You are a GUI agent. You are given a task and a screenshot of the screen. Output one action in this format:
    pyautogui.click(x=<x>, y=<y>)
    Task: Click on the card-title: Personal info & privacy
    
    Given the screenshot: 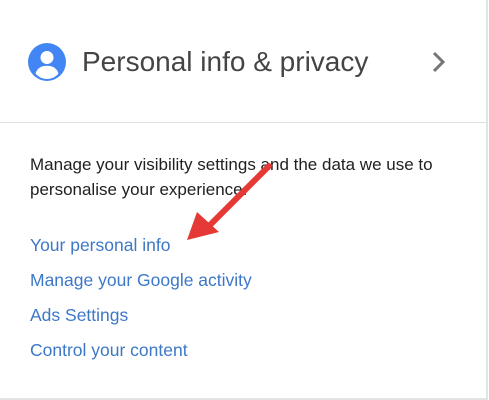 What is the action you would take?
    pyautogui.click(x=225, y=61)
    